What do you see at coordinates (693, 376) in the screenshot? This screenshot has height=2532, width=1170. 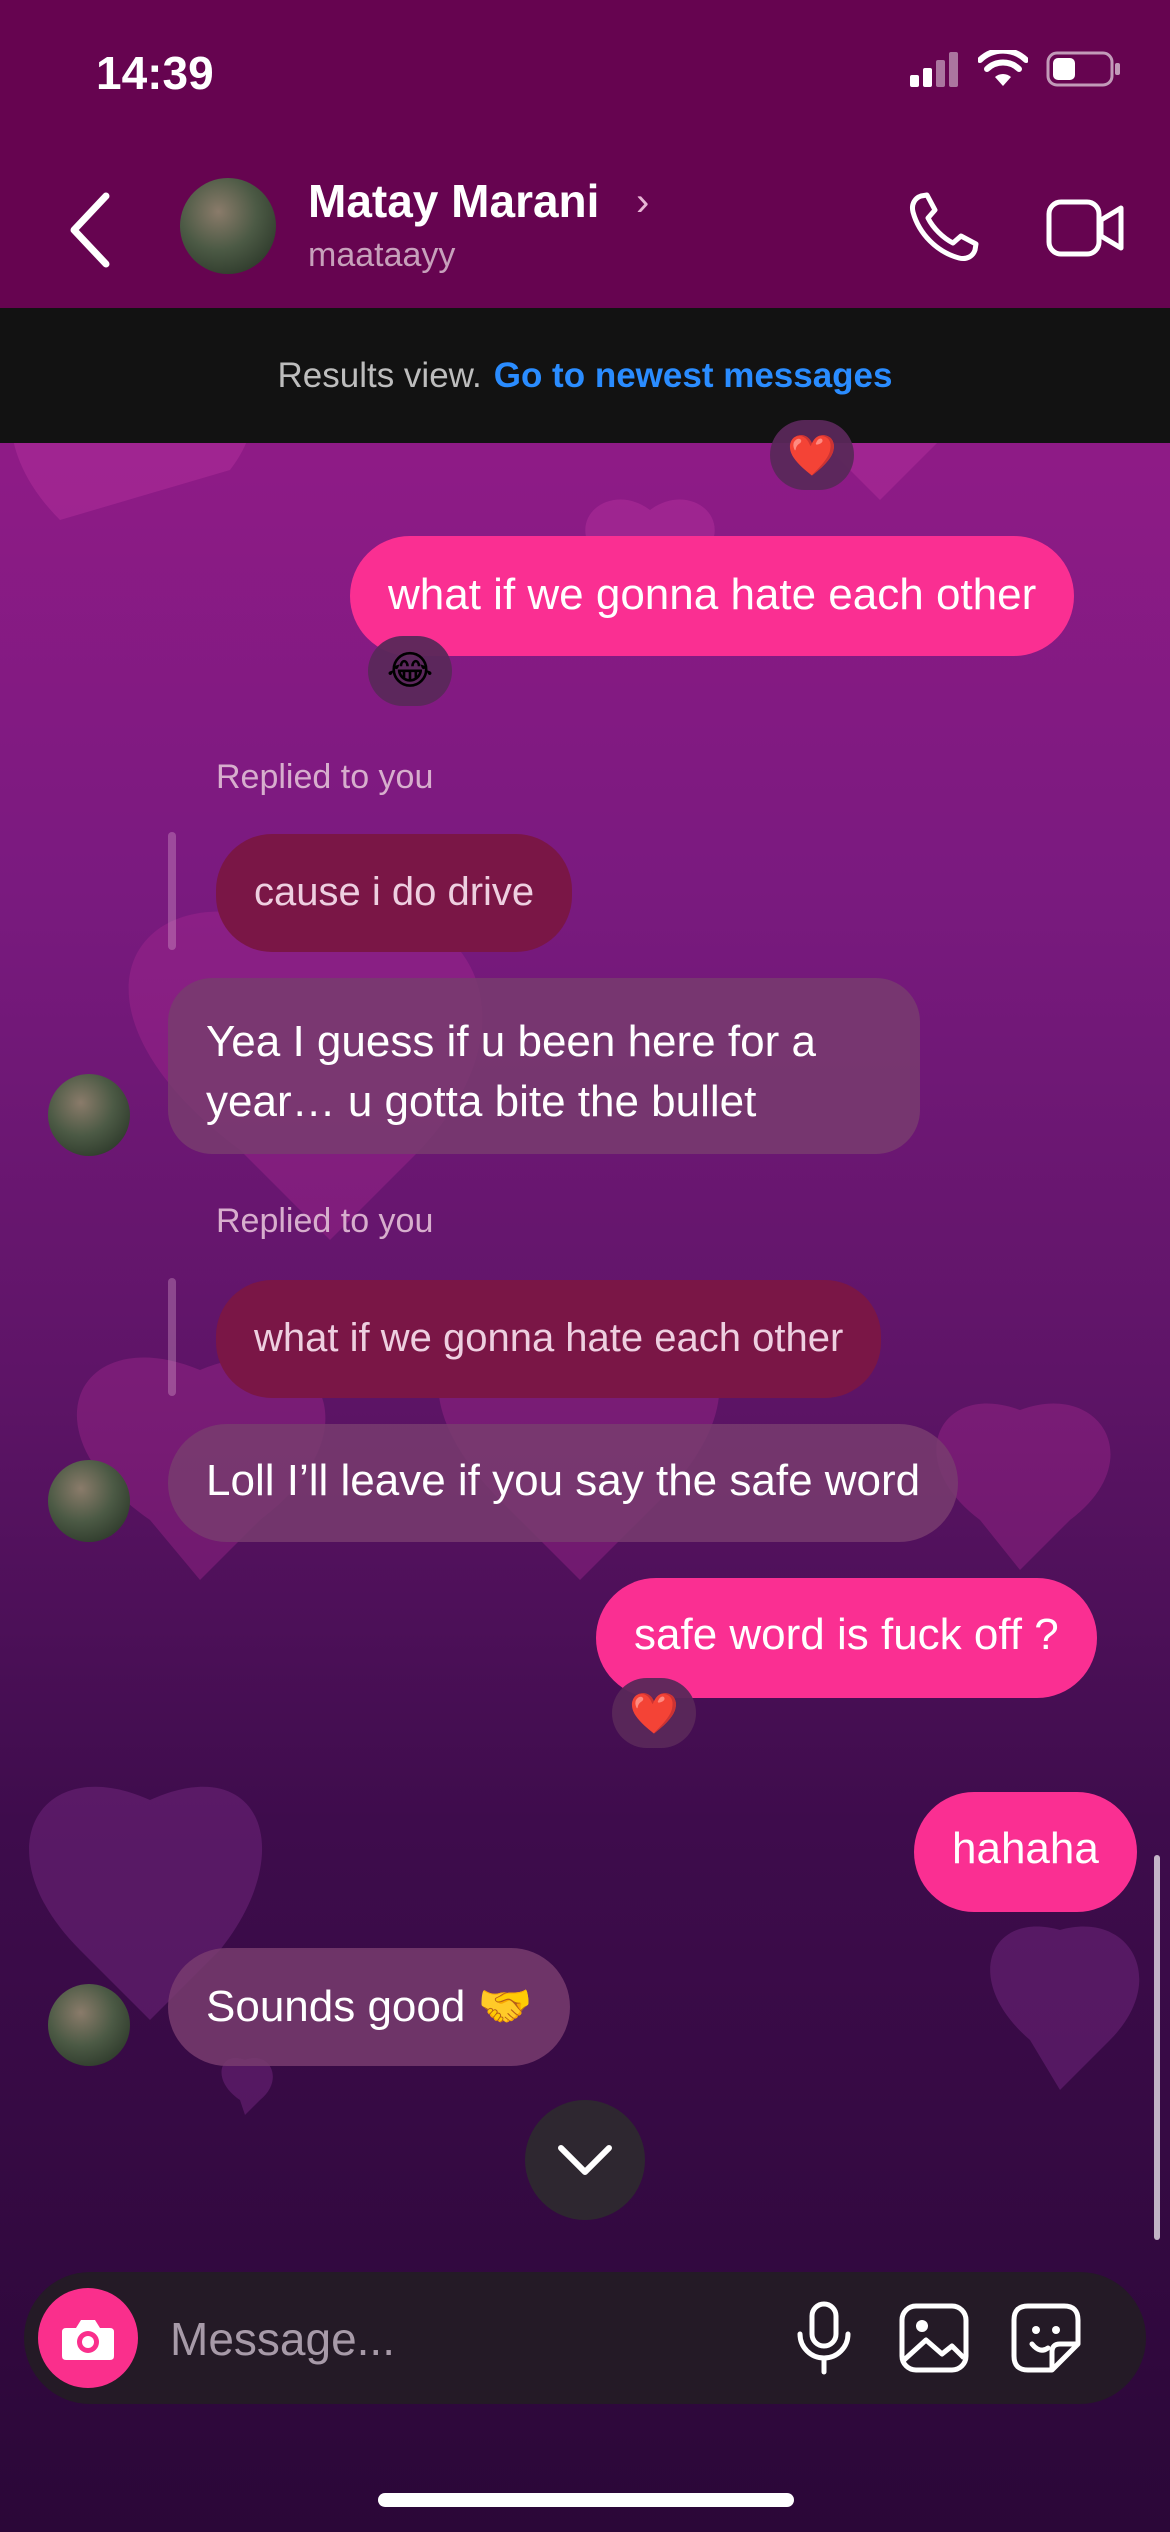 I see `go-to-newest-link: Go to newest messages` at bounding box center [693, 376].